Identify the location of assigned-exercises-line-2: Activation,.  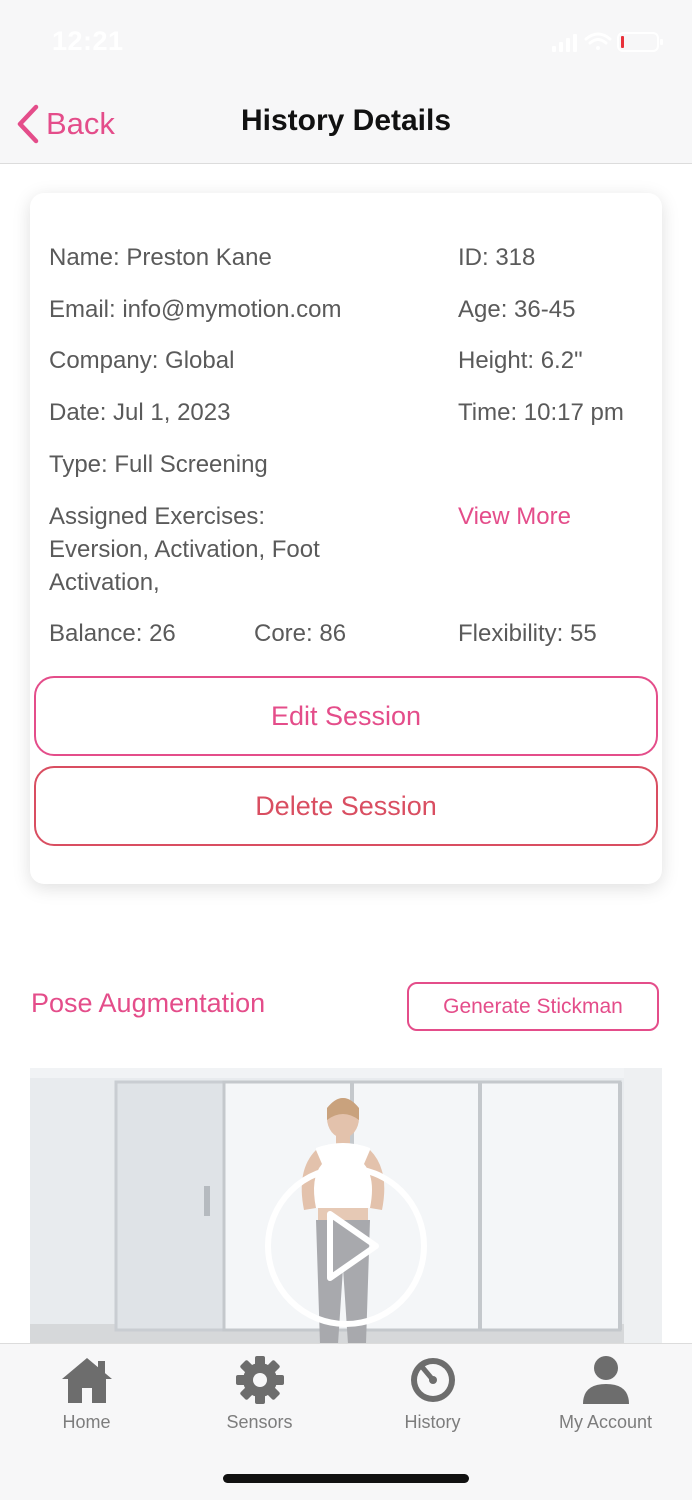
(104, 582).